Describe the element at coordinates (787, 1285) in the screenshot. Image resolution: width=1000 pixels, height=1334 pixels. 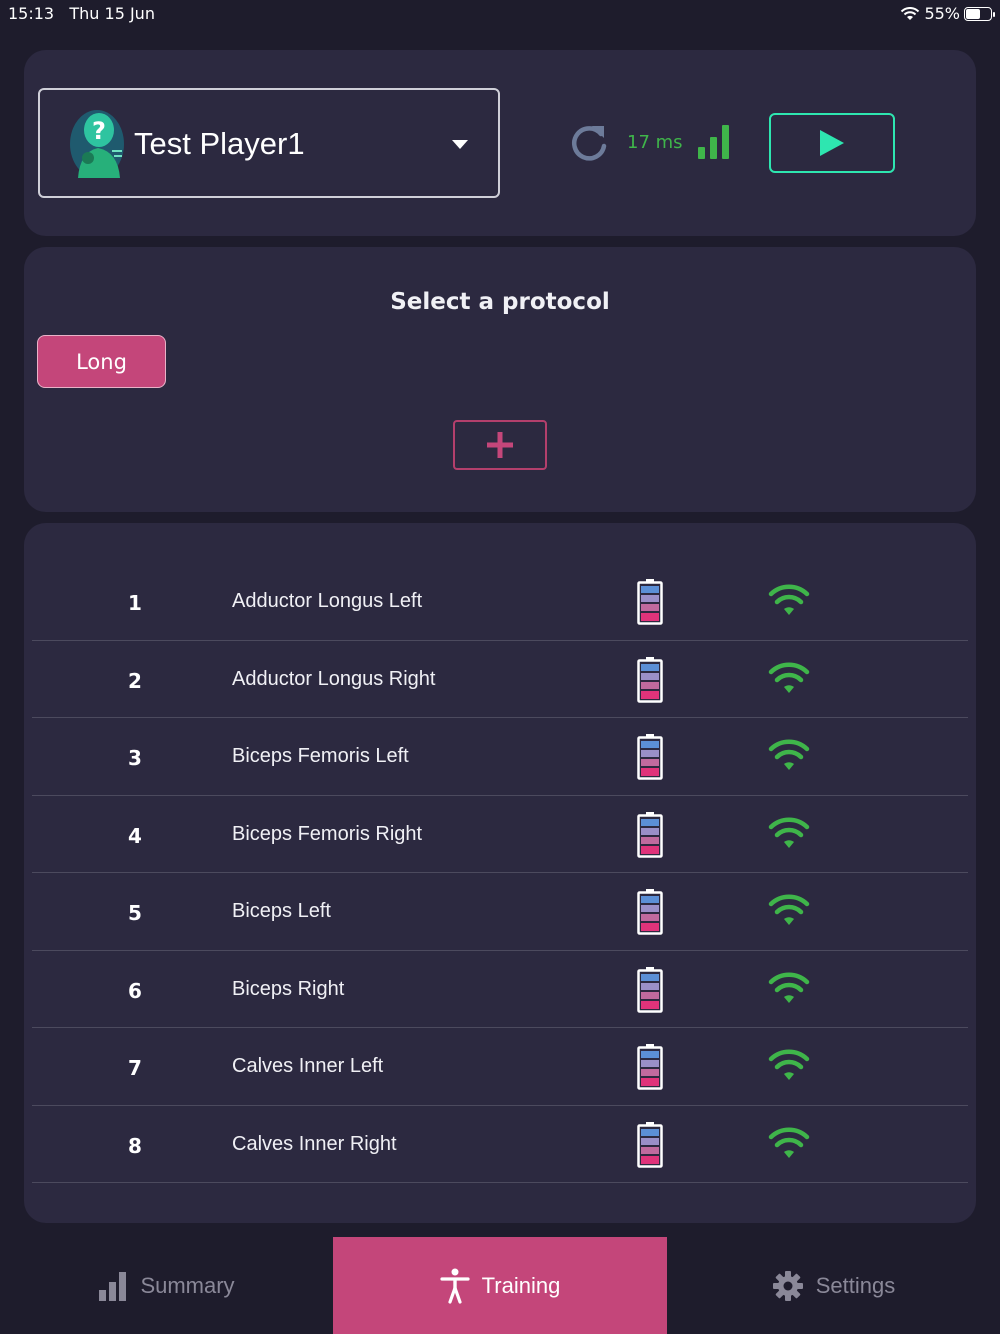
I see `gear-icon` at that location.